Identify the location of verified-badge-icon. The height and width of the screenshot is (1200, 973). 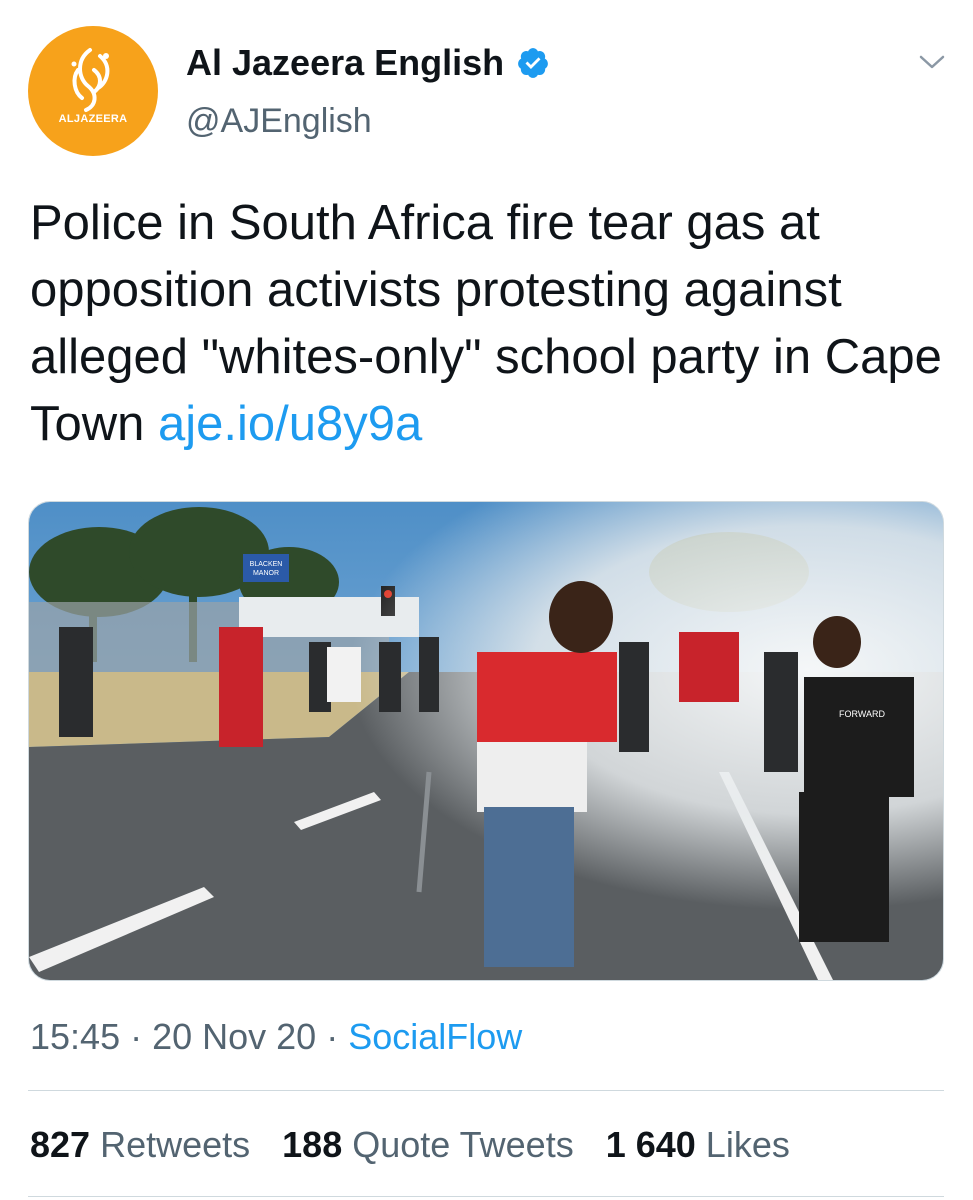
(533, 63).